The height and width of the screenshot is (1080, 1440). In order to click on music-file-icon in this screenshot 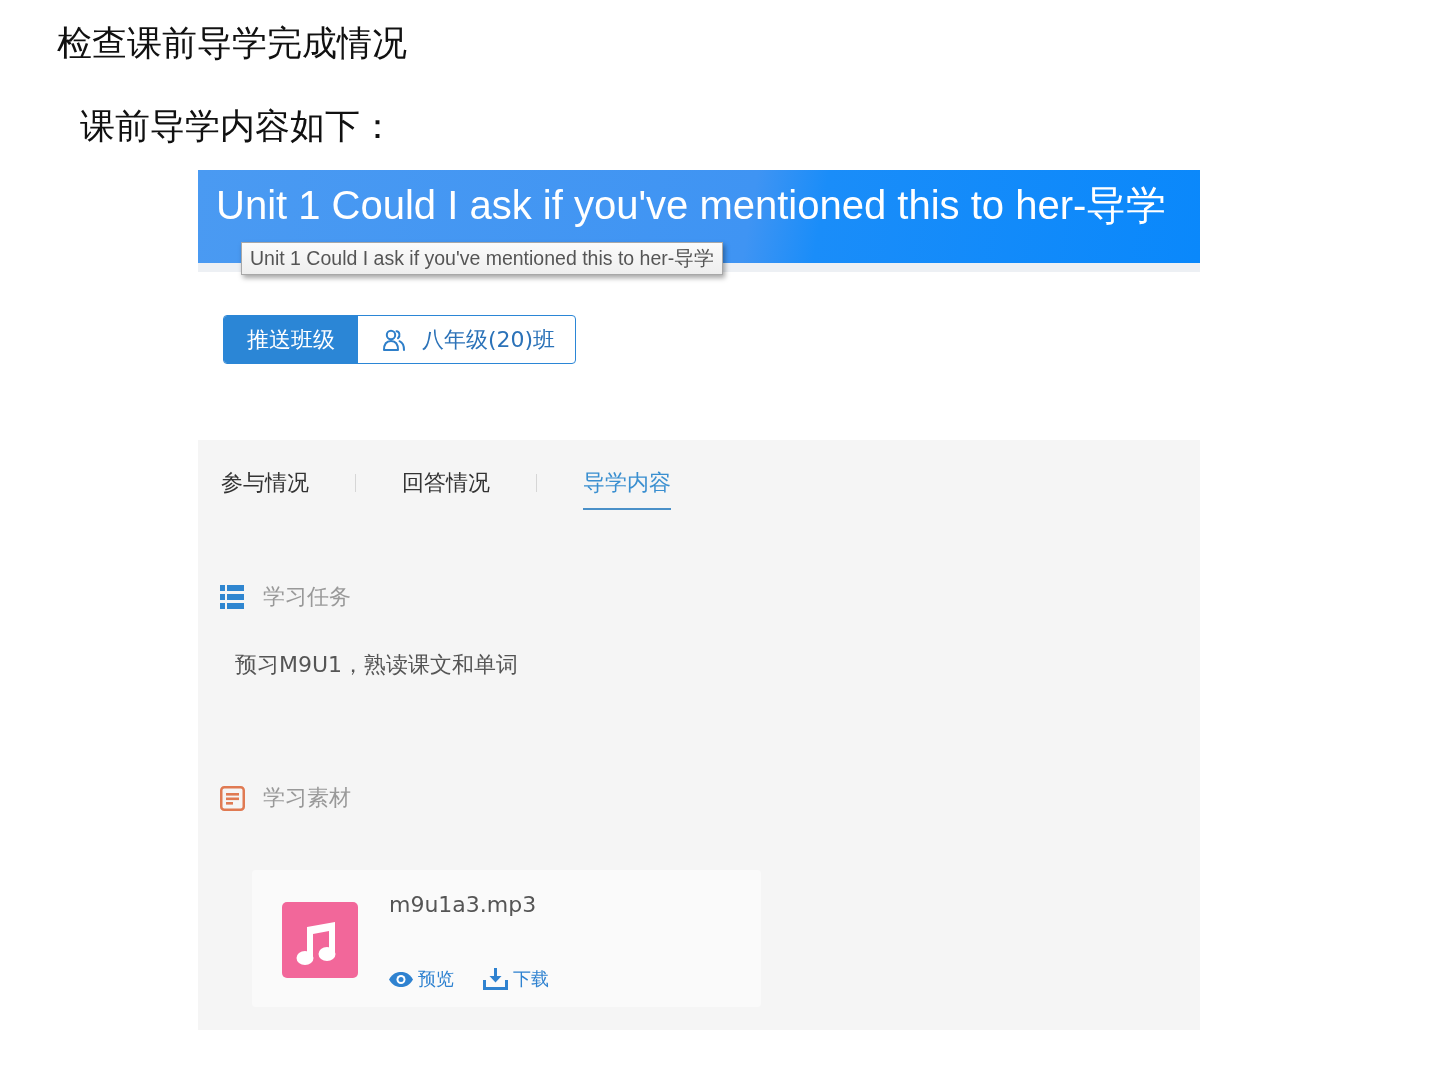, I will do `click(320, 940)`.